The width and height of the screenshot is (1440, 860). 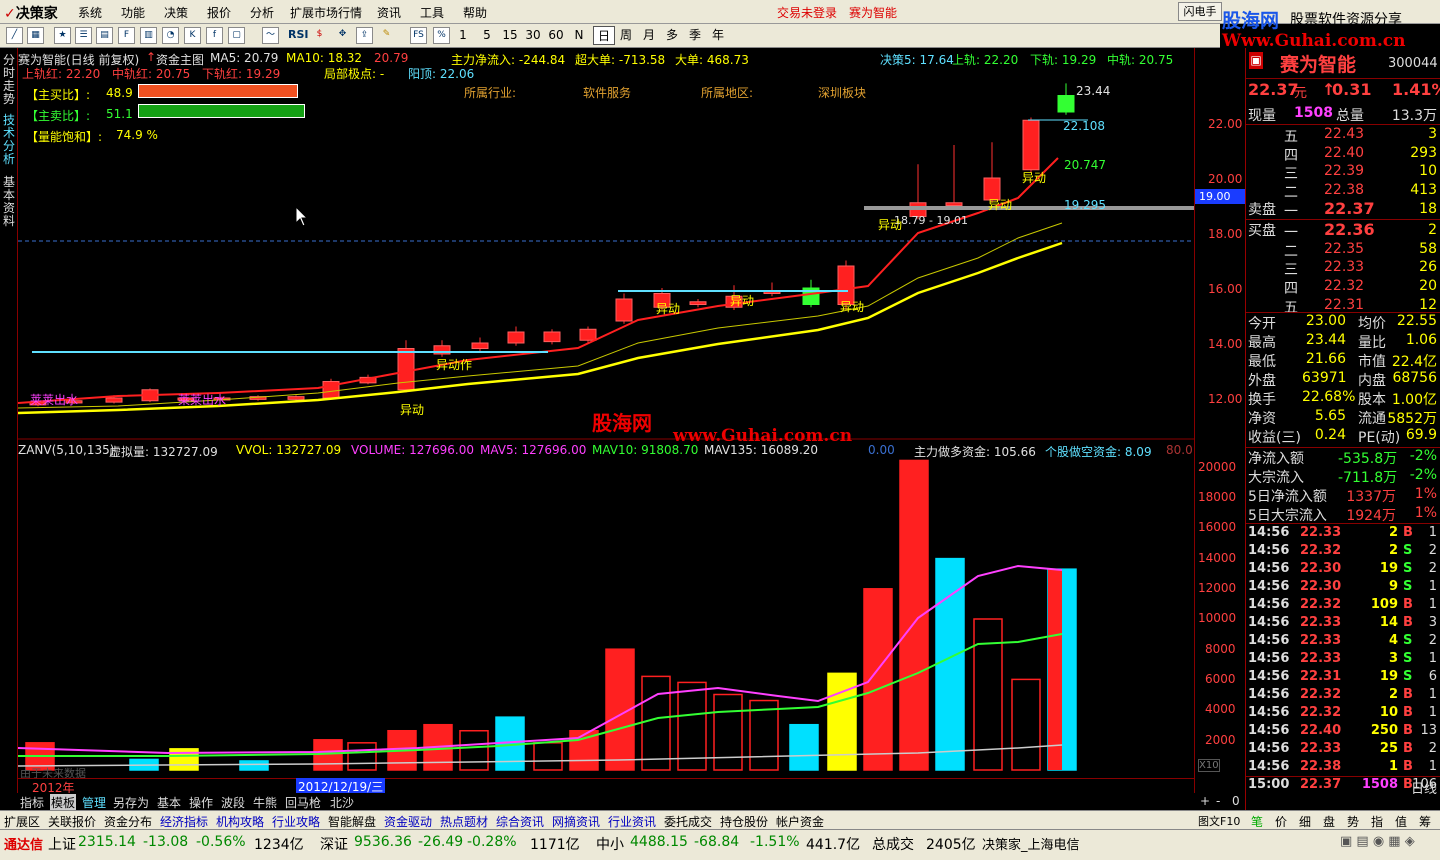 I want to click on f10-icon: F, so click(x=126, y=35).